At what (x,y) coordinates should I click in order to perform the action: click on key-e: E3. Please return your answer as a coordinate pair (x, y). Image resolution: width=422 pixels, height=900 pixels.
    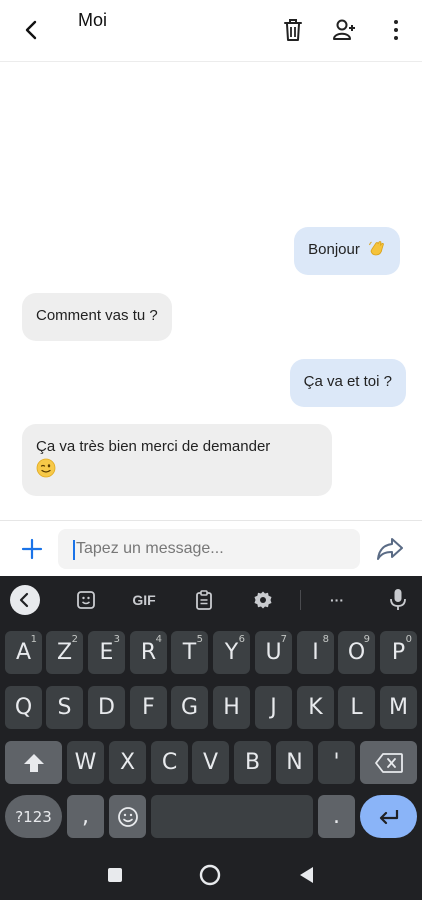
    Looking at the image, I should click on (106, 652).